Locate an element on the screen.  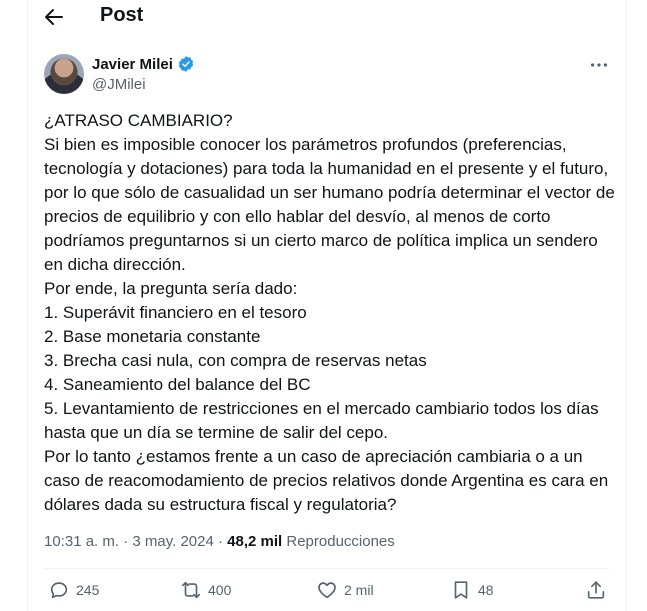
tweet-timestamp: 10:31 a. m. · 3 may. 2024 is located at coordinates (129, 541).